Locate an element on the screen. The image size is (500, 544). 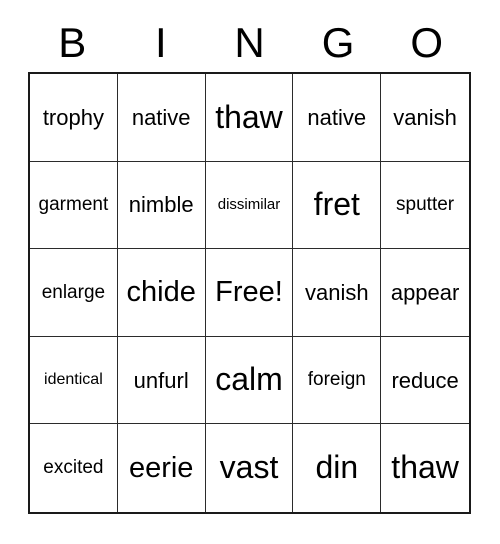
bingo-cell-label: excited is located at coordinates (73, 468).